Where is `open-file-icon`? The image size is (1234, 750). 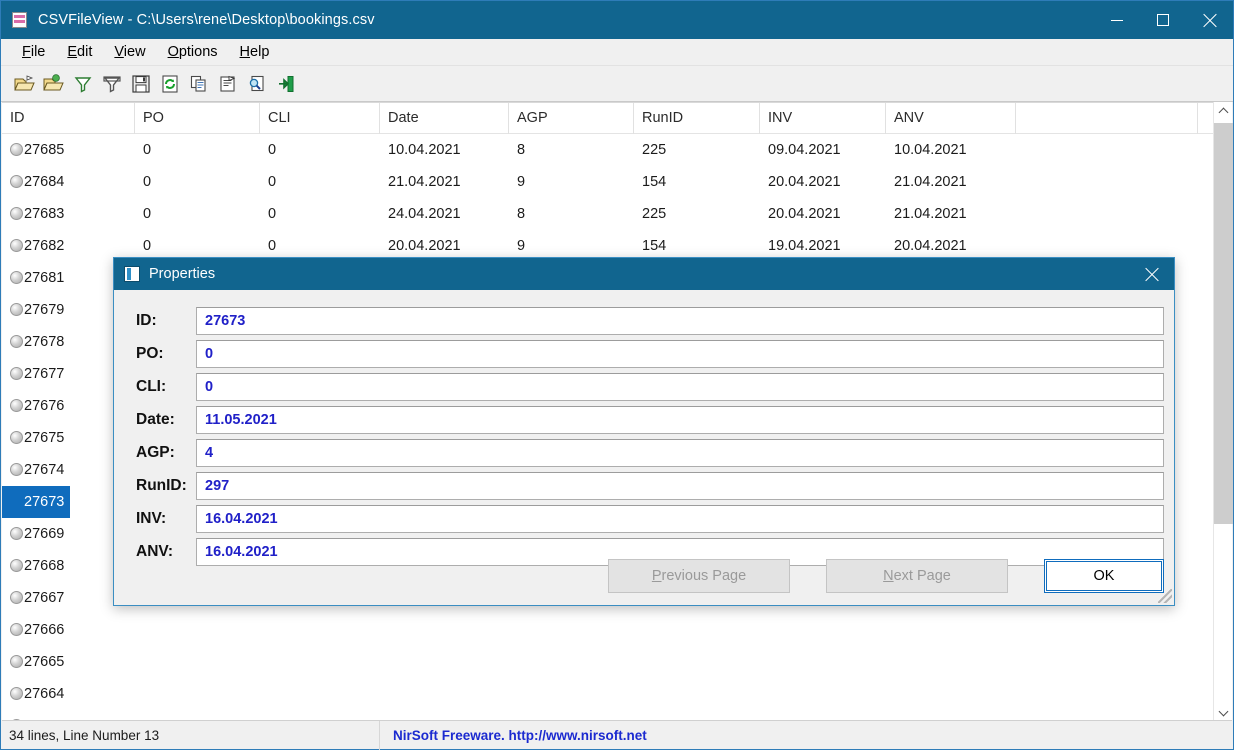 open-file-icon is located at coordinates (24, 84).